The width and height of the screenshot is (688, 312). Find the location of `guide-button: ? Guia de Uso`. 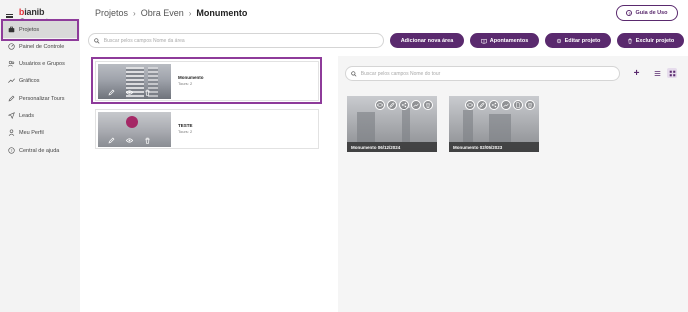

guide-button: ? Guia de Uso is located at coordinates (647, 13).